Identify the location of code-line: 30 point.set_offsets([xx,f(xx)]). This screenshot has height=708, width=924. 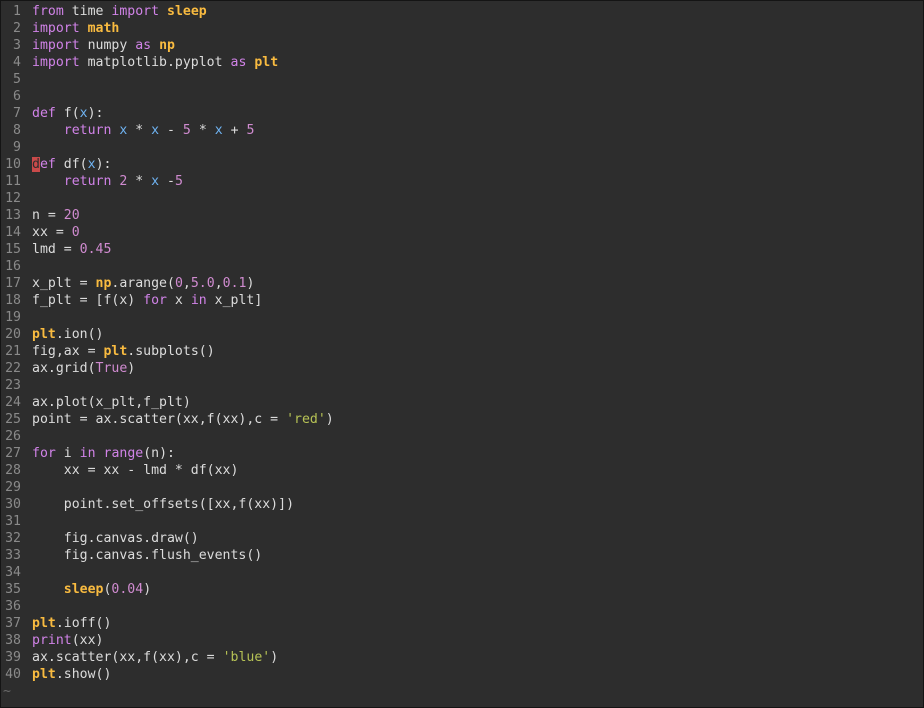
(462, 504).